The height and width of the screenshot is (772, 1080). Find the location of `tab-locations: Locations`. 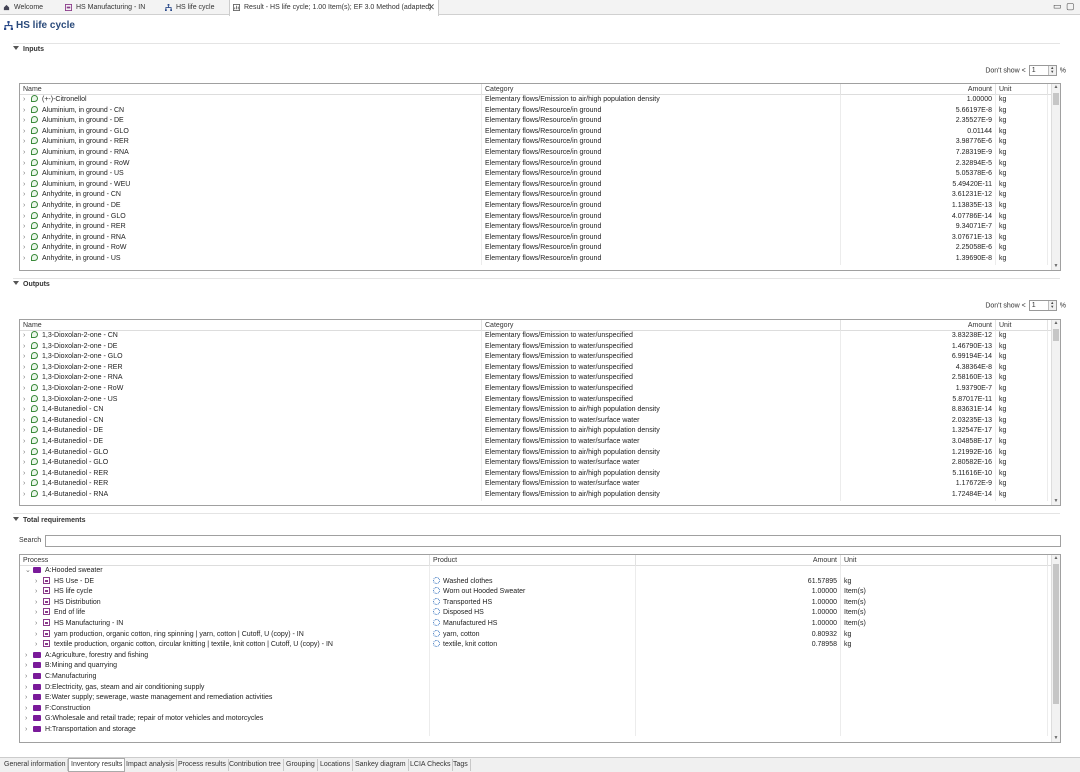

tab-locations: Locations is located at coordinates (335, 765).